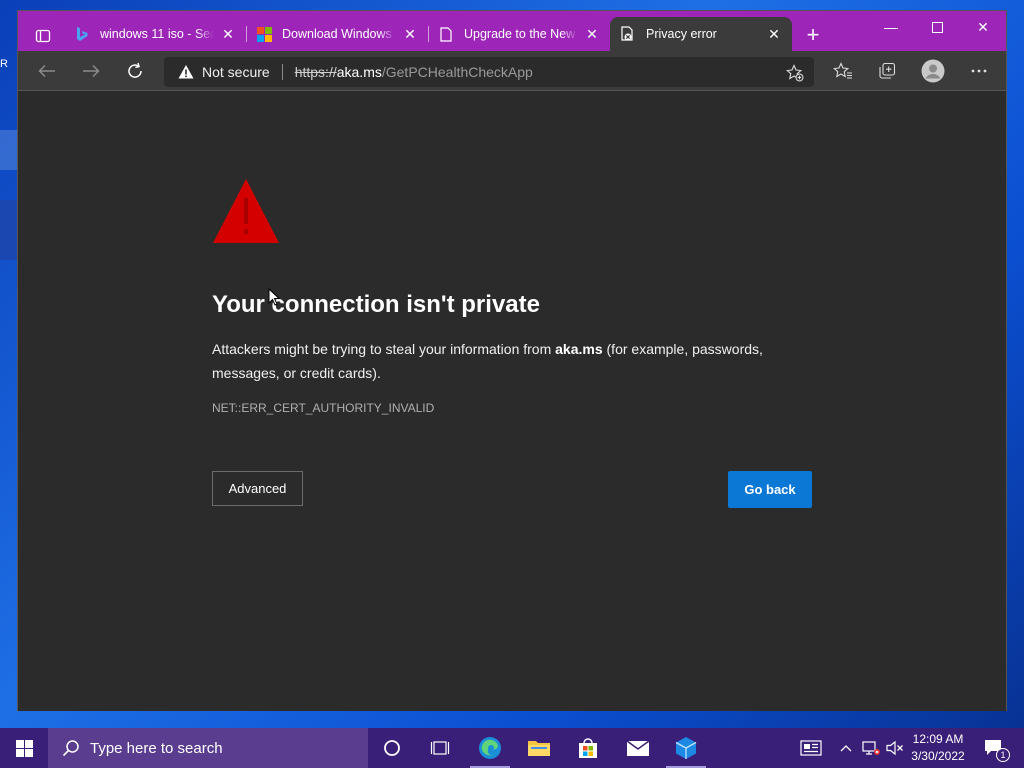  I want to click on volume-button, so click(895, 748).